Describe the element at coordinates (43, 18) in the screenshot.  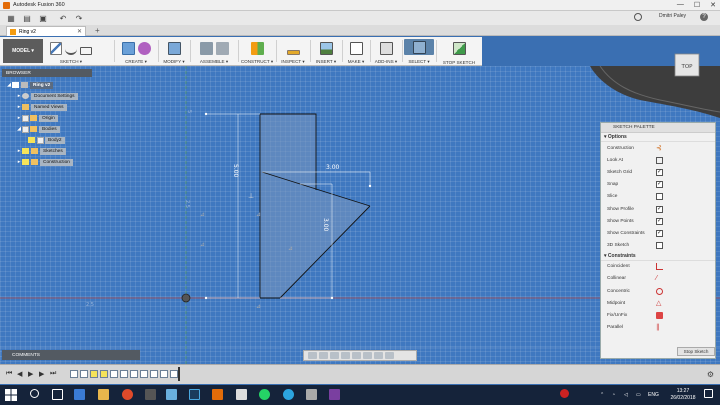
I see `save-icon: ▣` at that location.